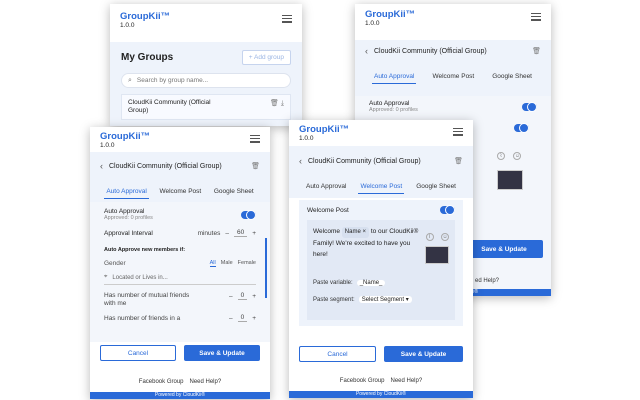 The width and height of the screenshot is (640, 400). I want to click on action-buttons: Cancel Save & Update, so click(180, 353).